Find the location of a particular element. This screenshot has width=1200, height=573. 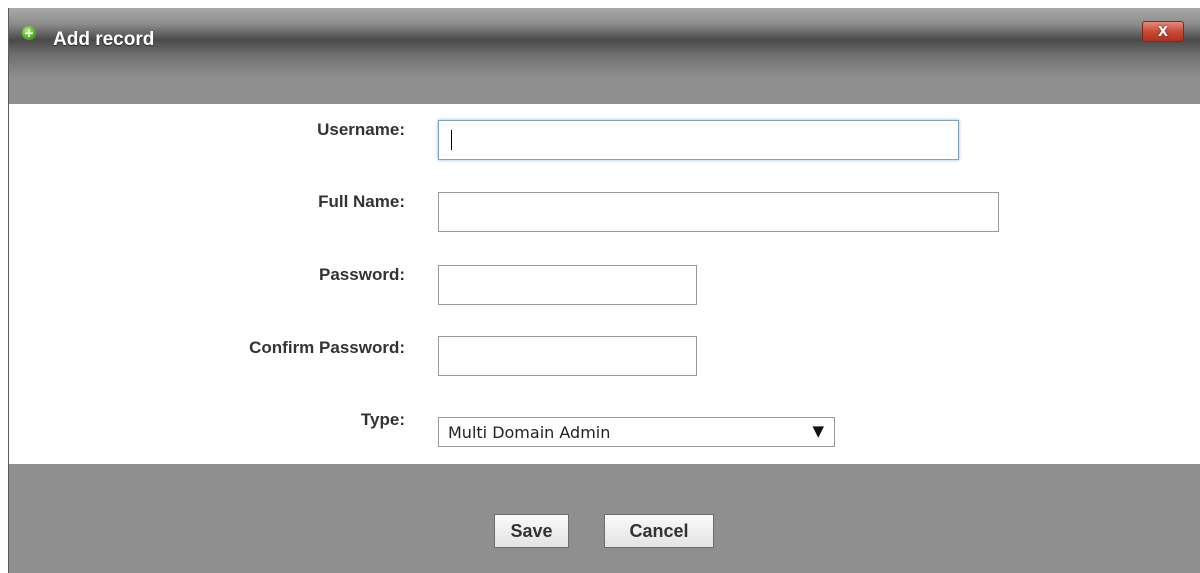

full-name-input is located at coordinates (718, 212).